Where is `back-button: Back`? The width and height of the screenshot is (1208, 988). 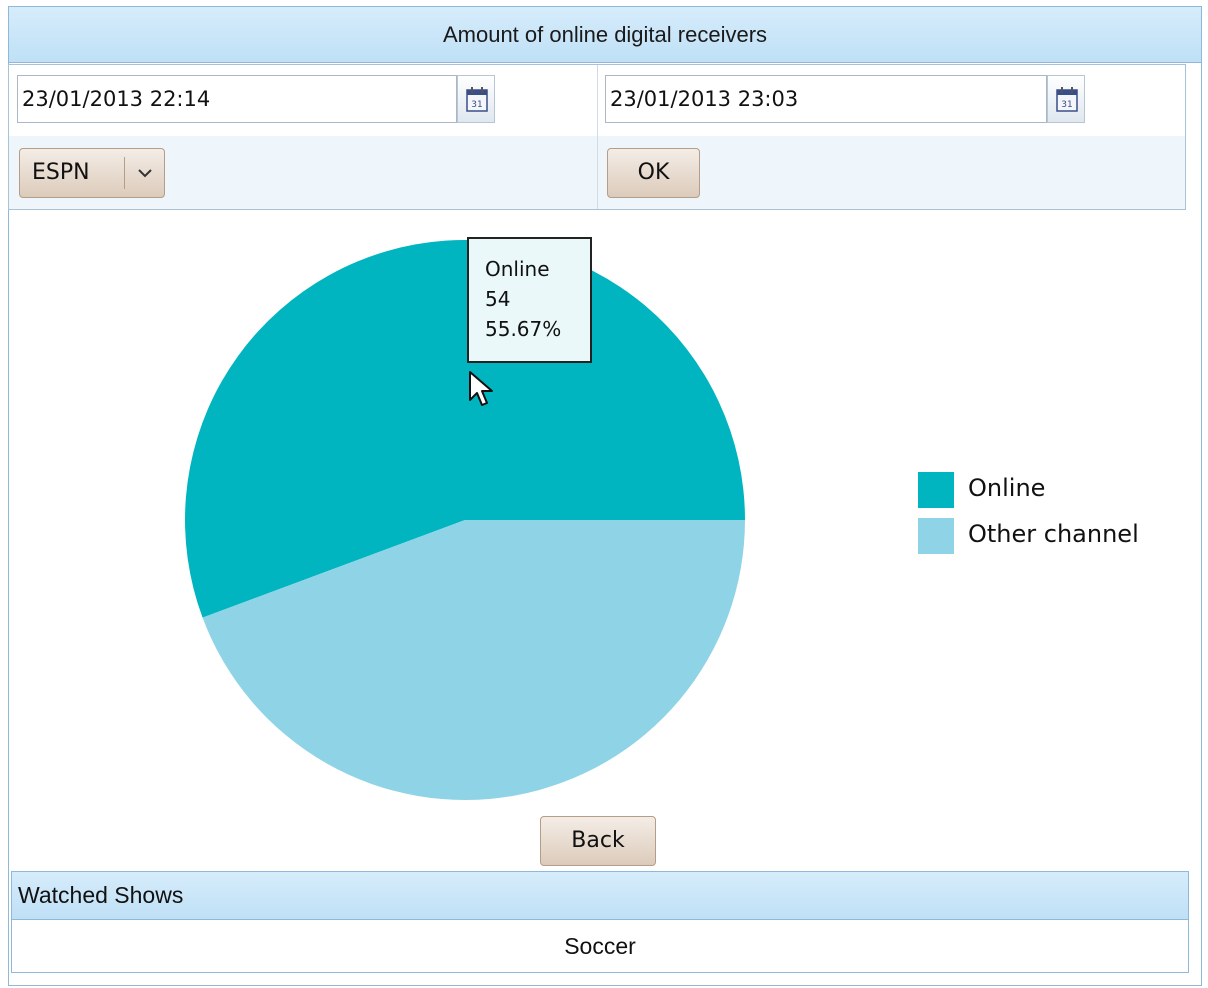 back-button: Back is located at coordinates (598, 841).